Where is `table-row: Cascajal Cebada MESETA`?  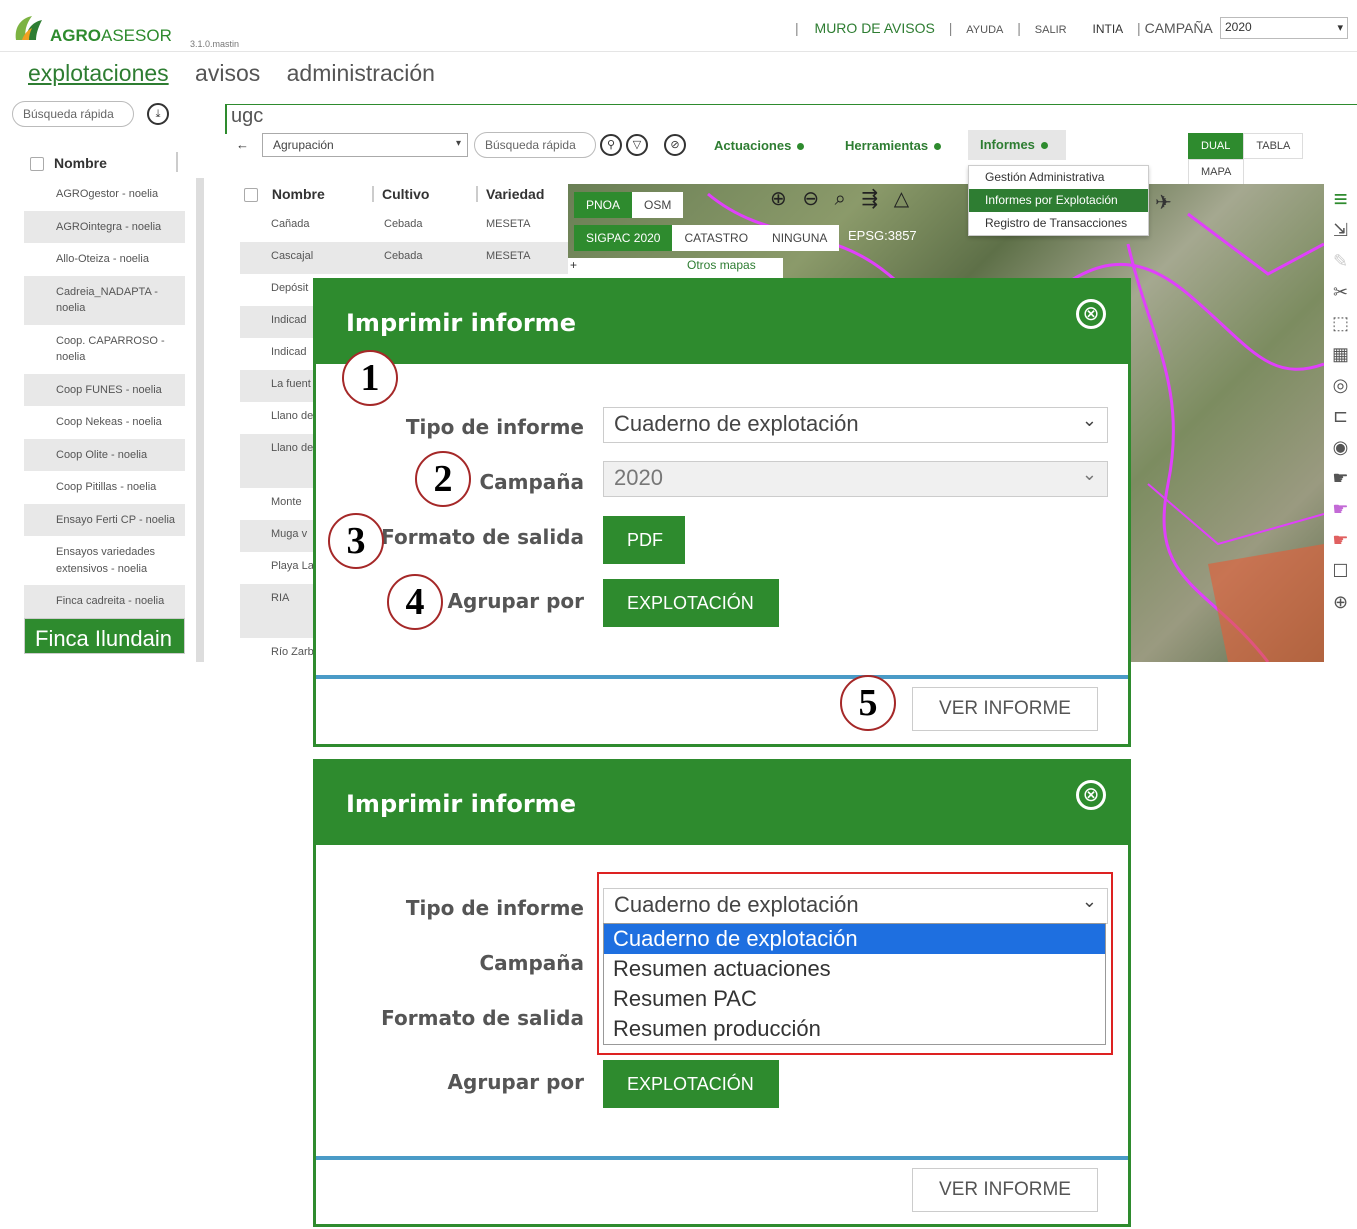 table-row: Cascajal Cebada MESETA is located at coordinates (405, 258).